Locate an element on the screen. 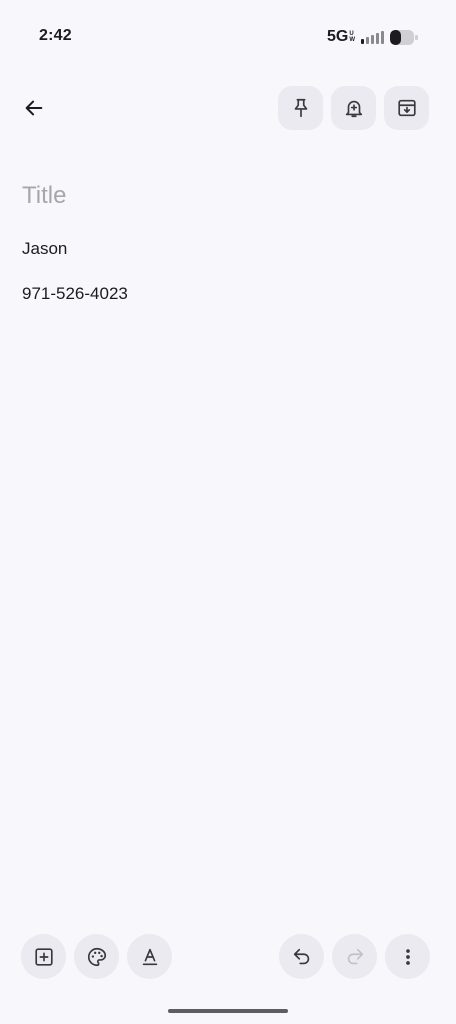 Image resolution: width=456 pixels, height=1024 pixels. title-input is located at coordinates (227, 196).